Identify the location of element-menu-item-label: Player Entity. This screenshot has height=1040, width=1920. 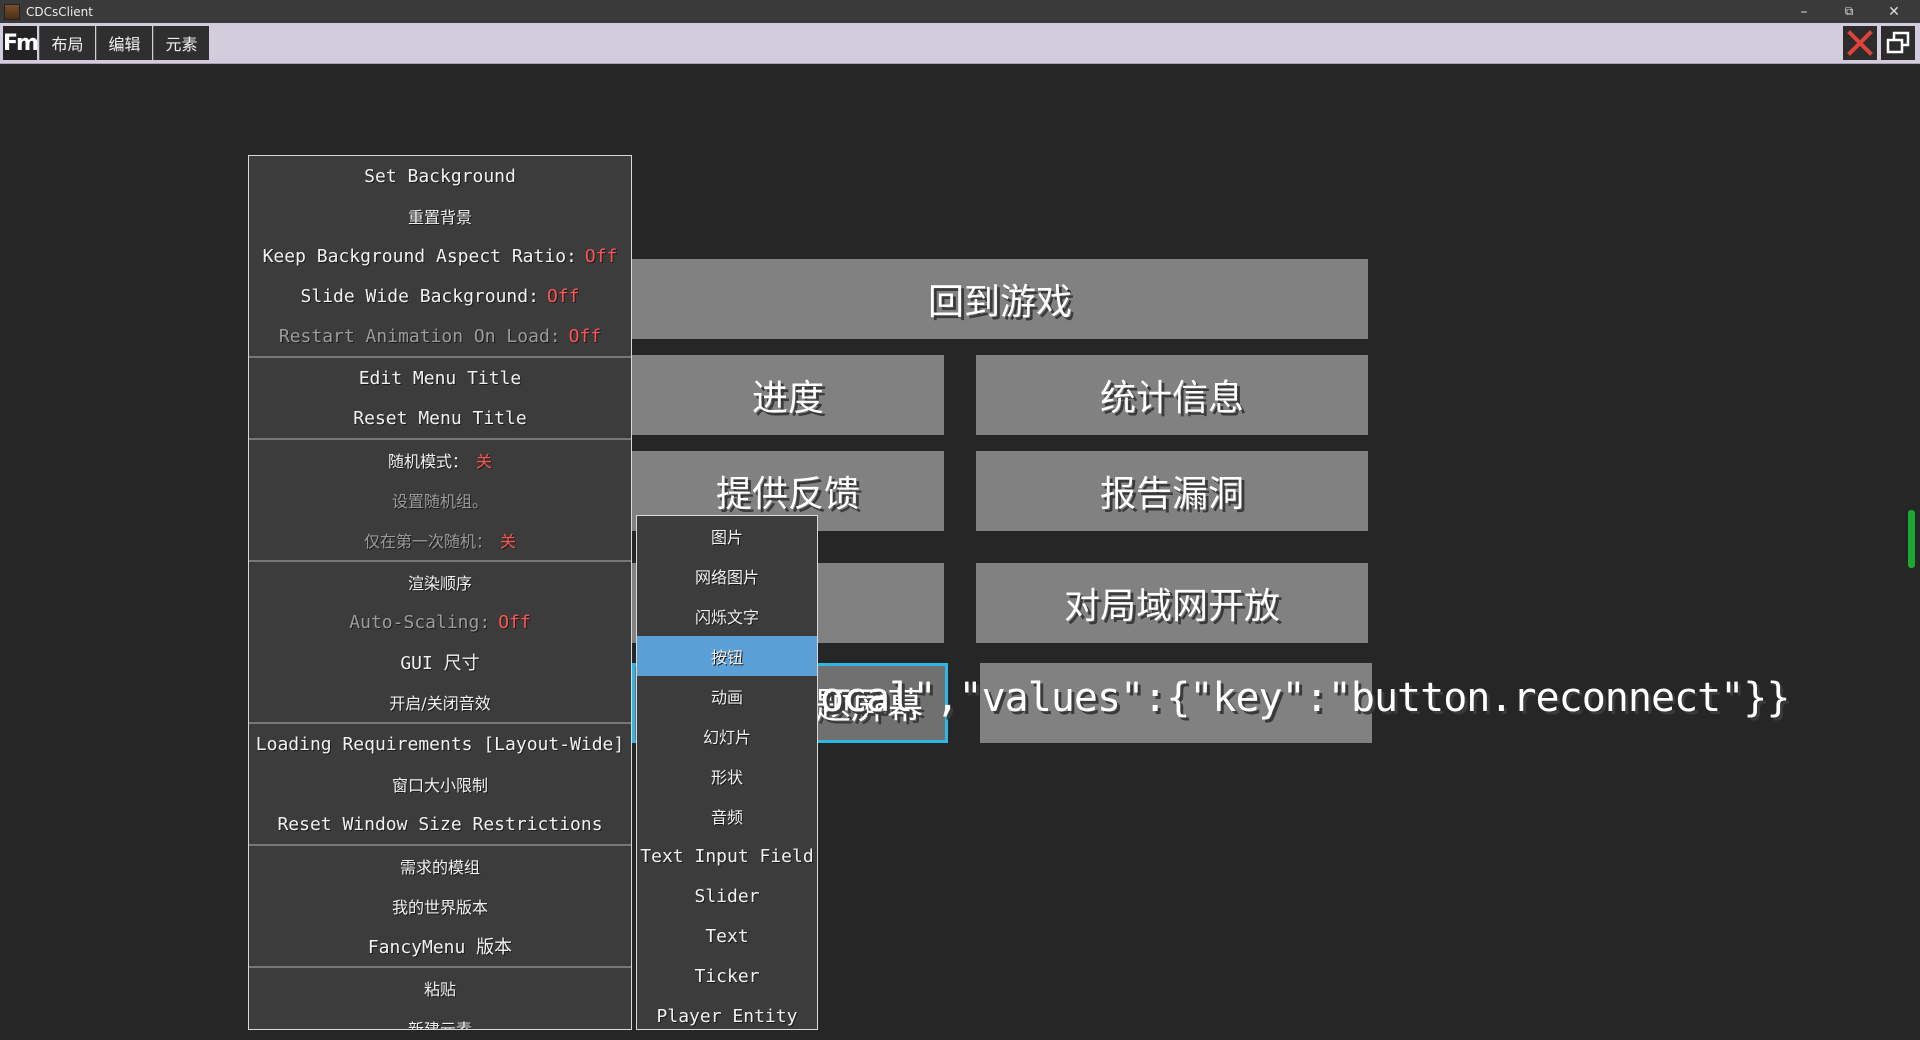
(727, 1016).